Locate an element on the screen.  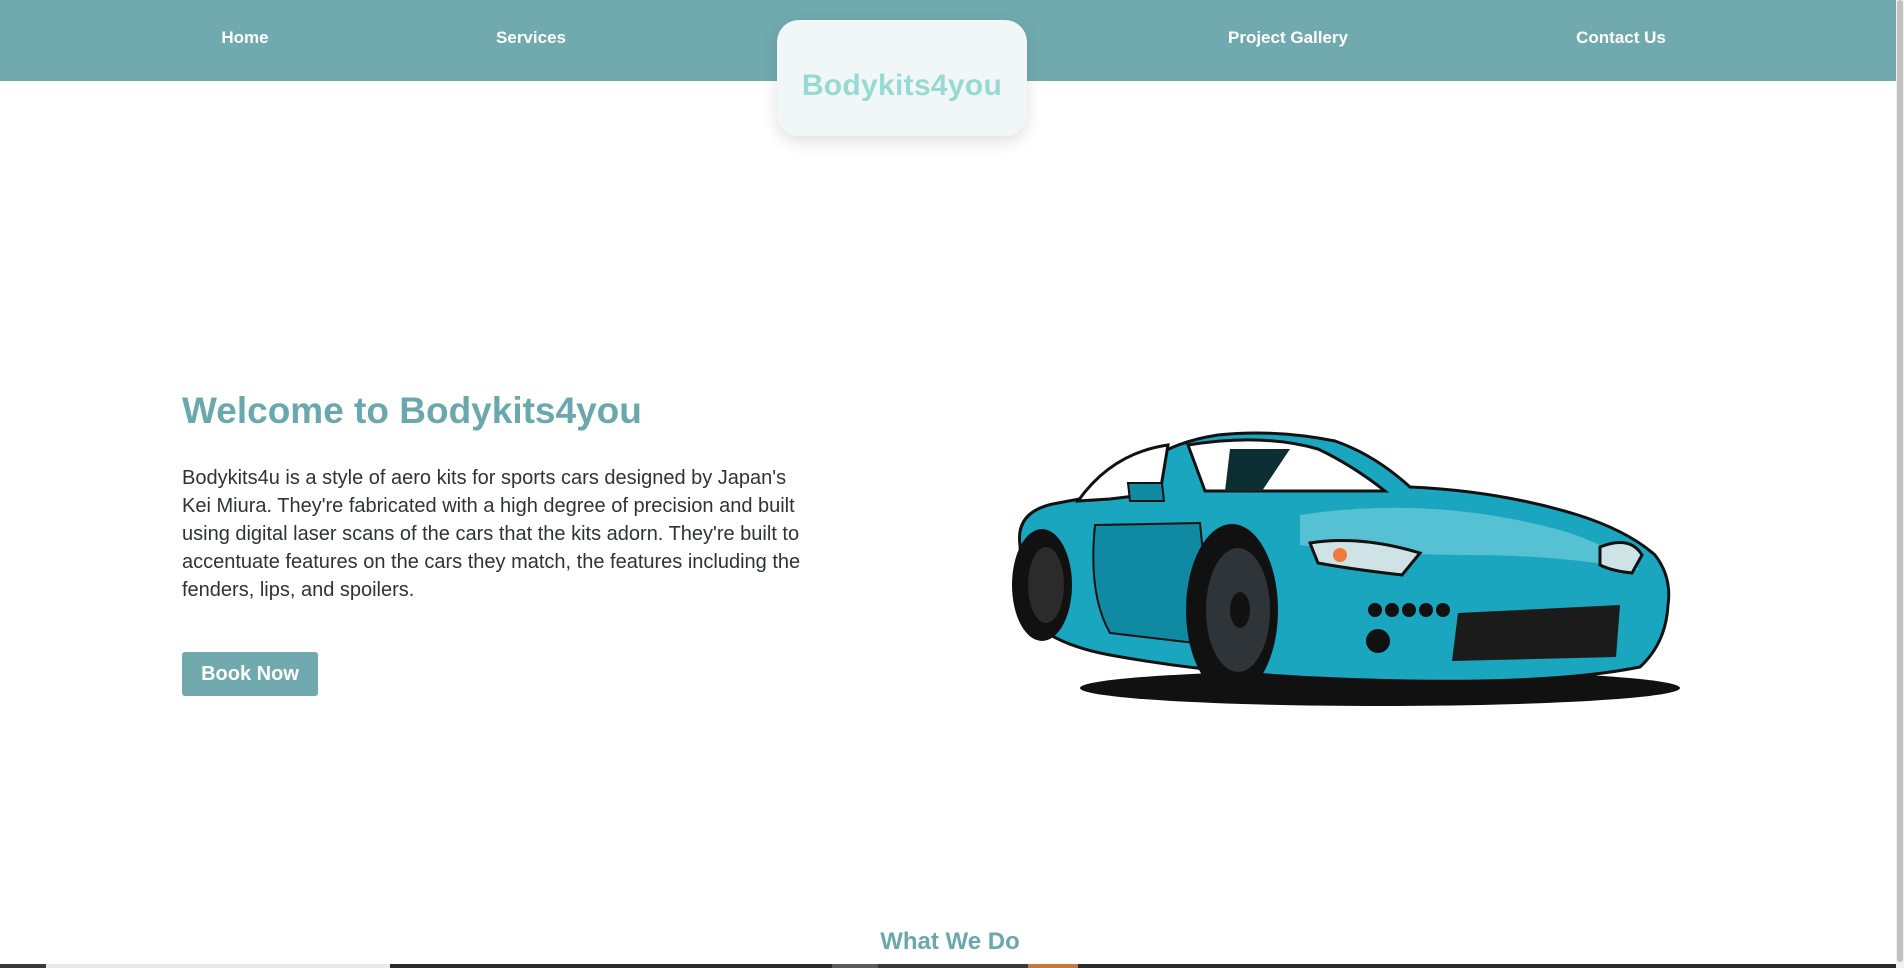
hero-title: Welcome to Bodykits4you is located at coordinates (412, 410).